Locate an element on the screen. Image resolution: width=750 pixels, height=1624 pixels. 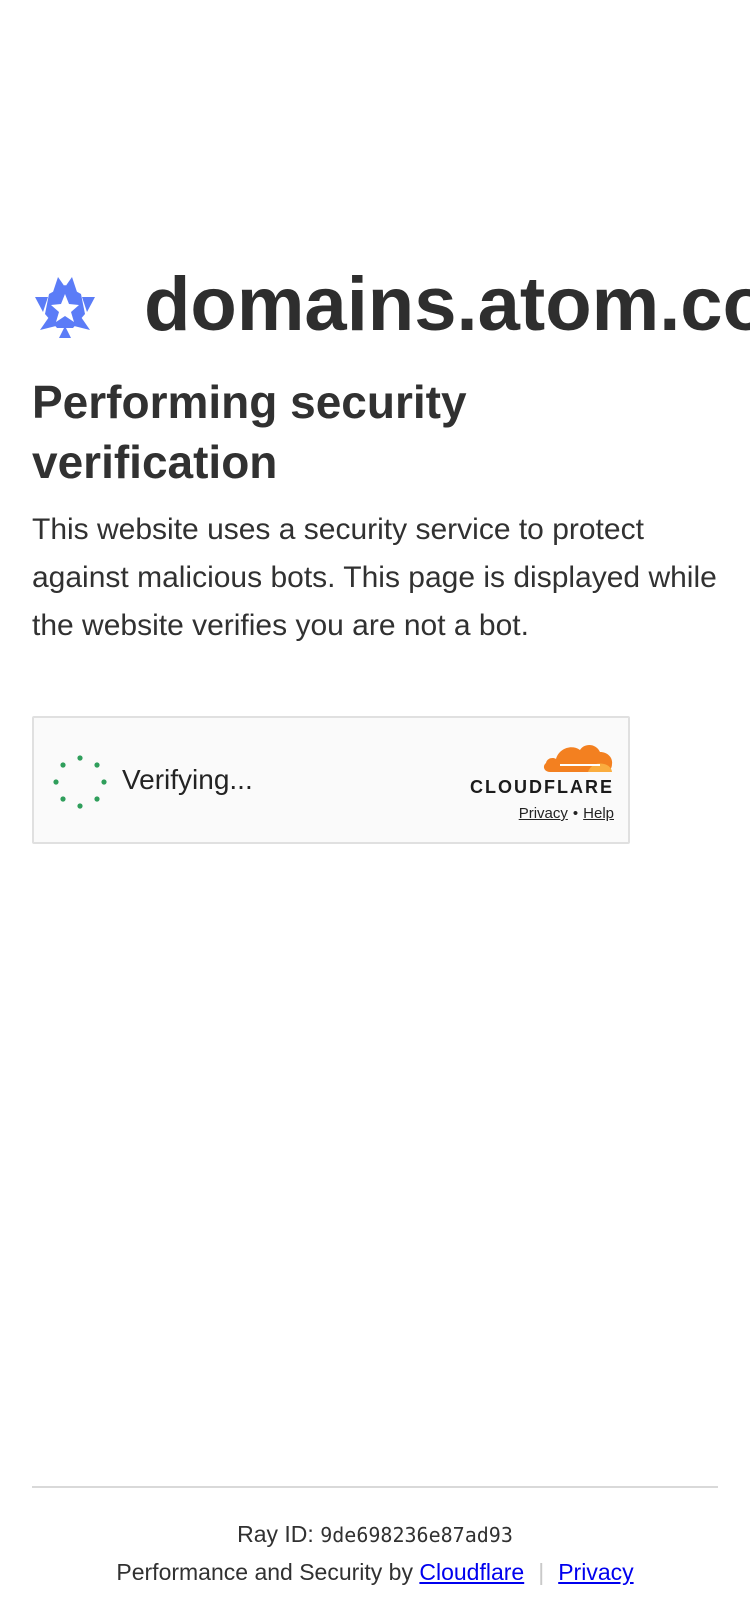
site-domain: domains.atom.com is located at coordinates (447, 304).